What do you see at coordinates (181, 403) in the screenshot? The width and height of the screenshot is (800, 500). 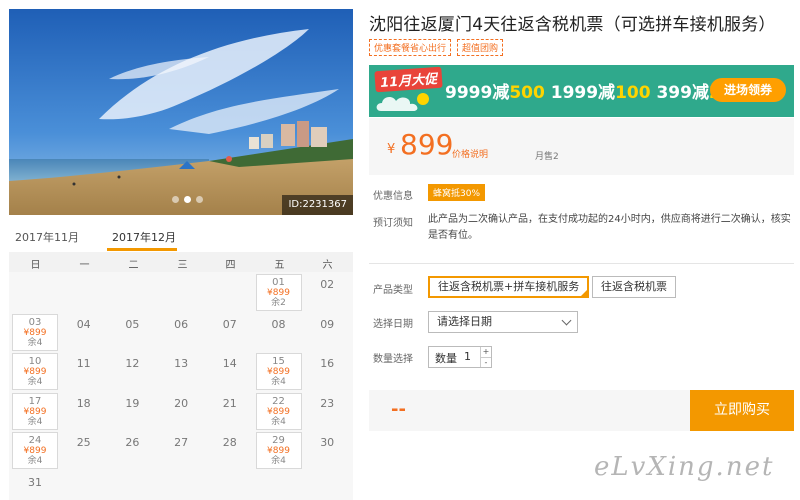 I see `calendar-day-number: 20` at bounding box center [181, 403].